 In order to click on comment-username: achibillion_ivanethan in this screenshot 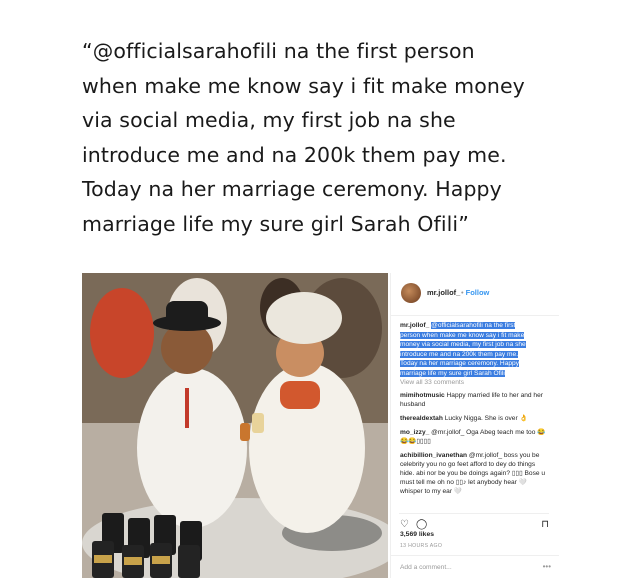, I will do `click(433, 455)`.